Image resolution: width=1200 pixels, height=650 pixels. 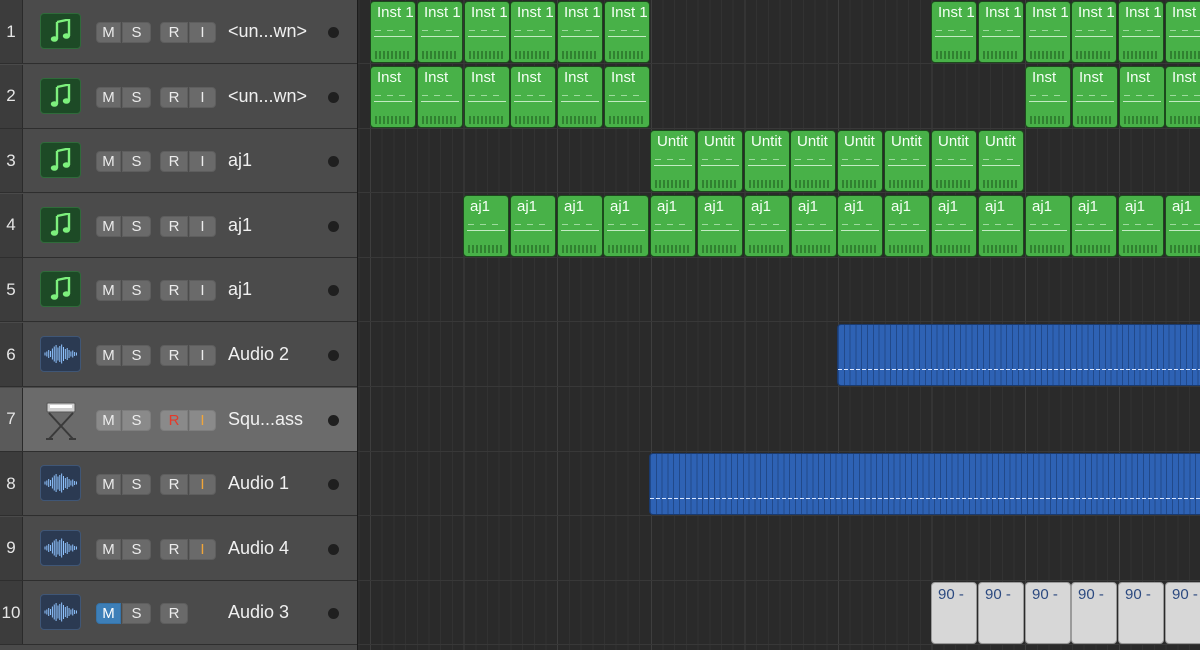 I want to click on track-header: 5 M S R Iaj1, so click(x=178, y=290).